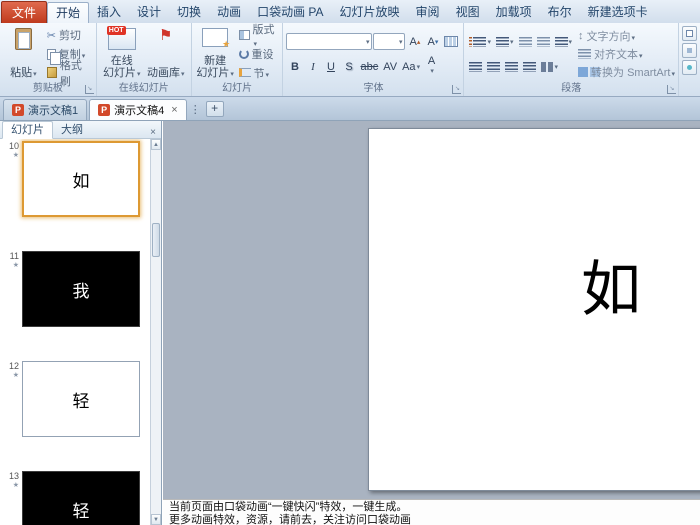  Describe the element at coordinates (156, 144) in the screenshot. I see `scroll-up-icon: ▲` at that location.